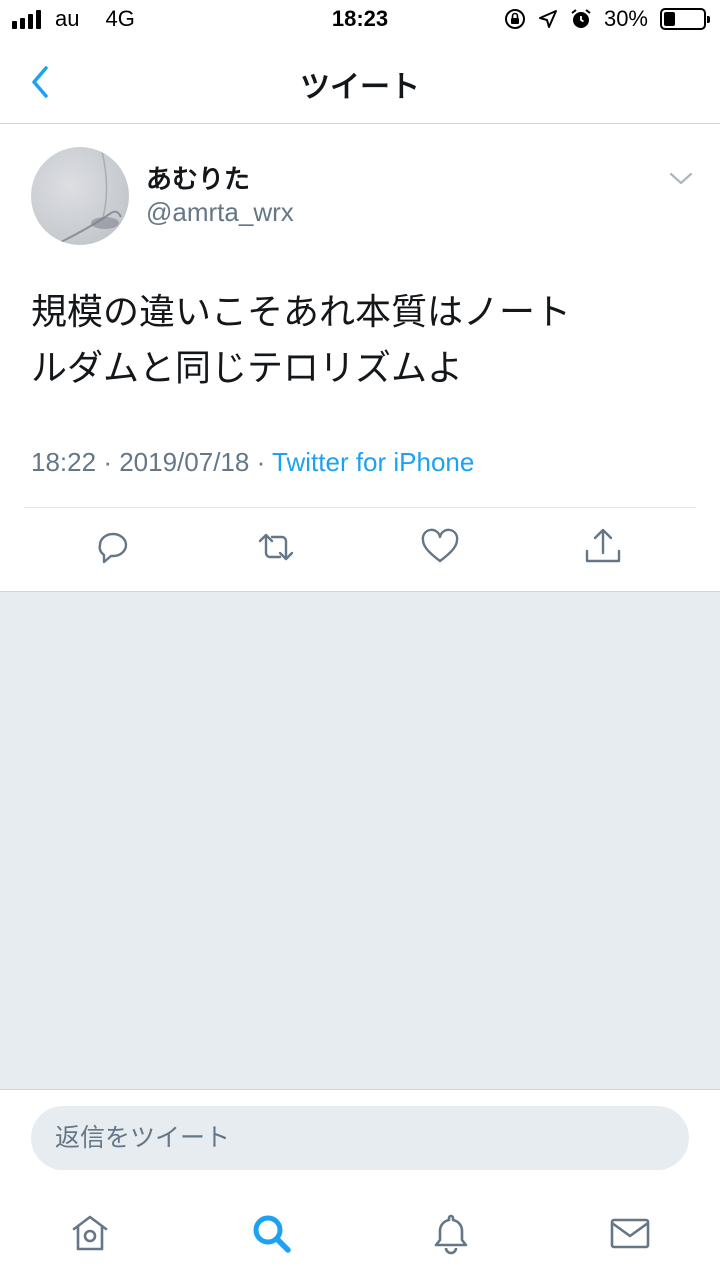 The image size is (720, 1280). Describe the element at coordinates (360, 87) in the screenshot. I see `page-title: ツイート` at that location.